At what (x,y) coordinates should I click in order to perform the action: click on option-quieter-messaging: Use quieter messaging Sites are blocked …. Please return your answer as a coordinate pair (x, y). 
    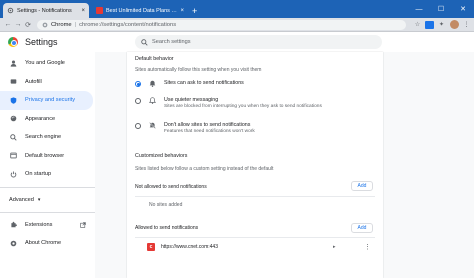
    Looking at the image, I should click on (228, 103).